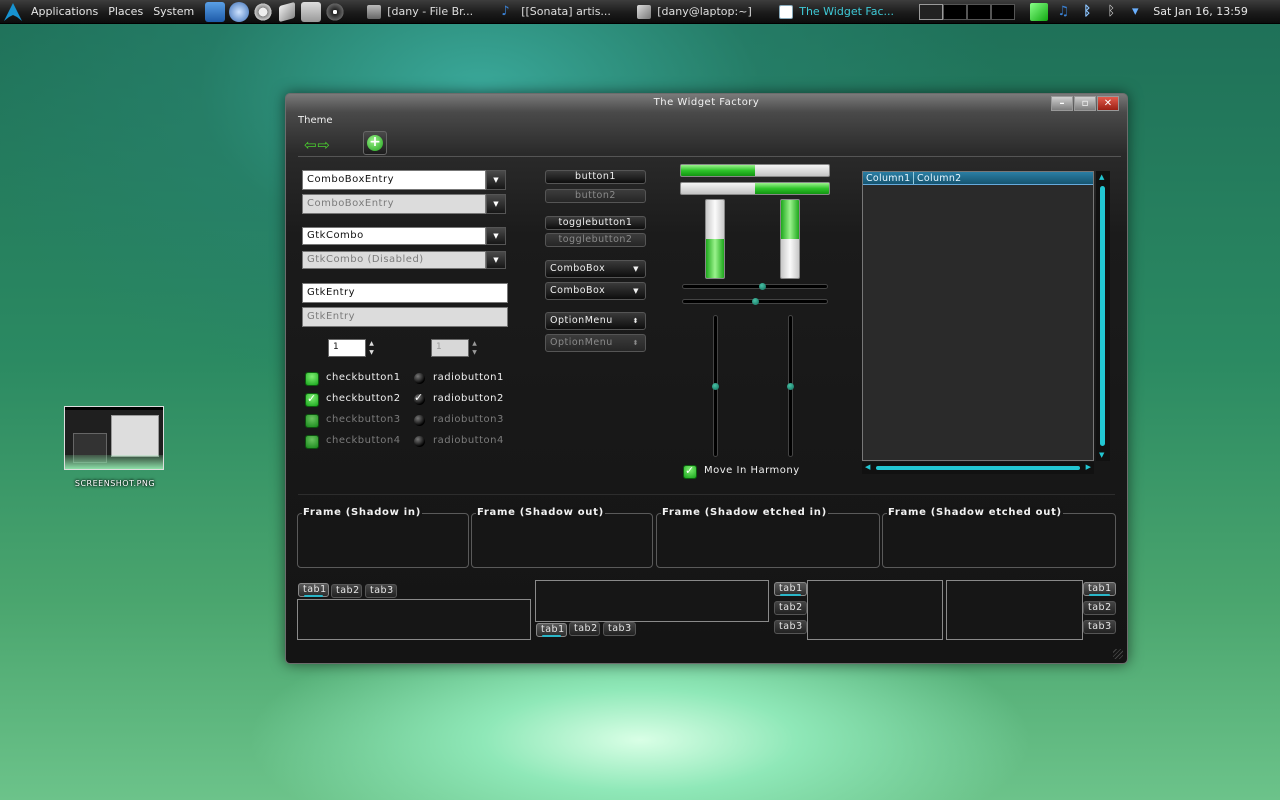 The image size is (1280, 800). What do you see at coordinates (1087, 12) in the screenshot?
I see `bluetooth-icon: ᛒ` at bounding box center [1087, 12].